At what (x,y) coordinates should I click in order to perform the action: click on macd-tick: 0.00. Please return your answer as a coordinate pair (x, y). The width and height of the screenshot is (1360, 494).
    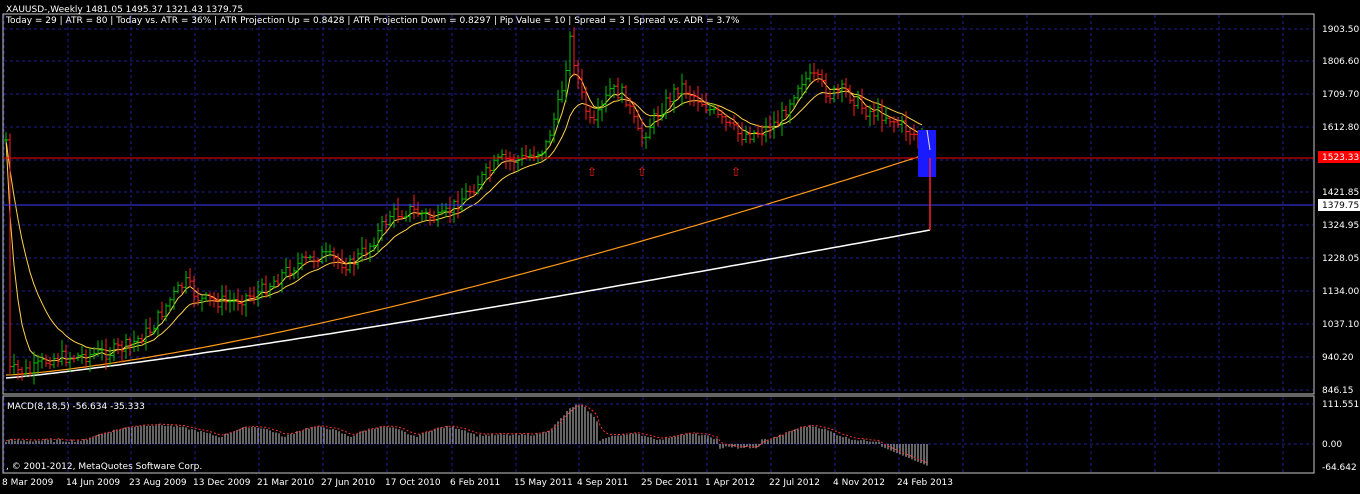
    Looking at the image, I should click on (1332, 445).